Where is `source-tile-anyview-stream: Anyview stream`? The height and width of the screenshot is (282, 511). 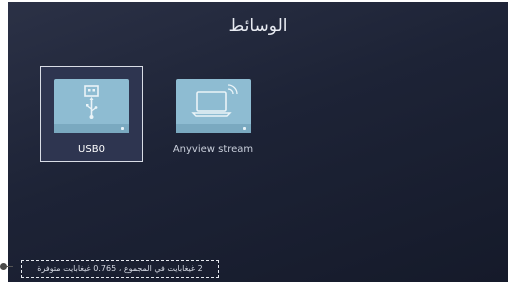
source-tile-anyview-stream: Anyview stream is located at coordinates (213, 114).